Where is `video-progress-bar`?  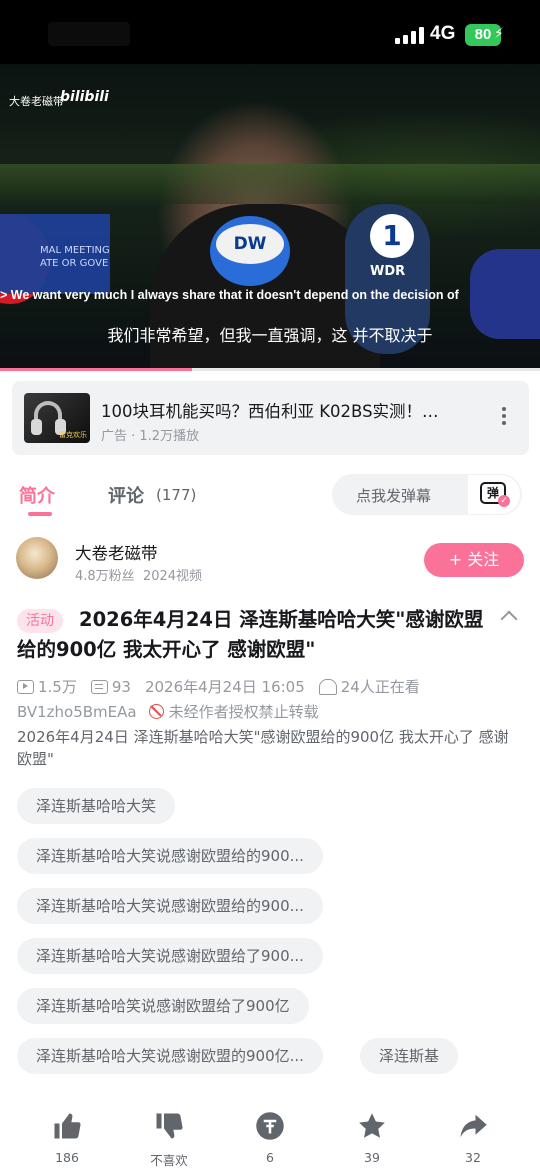 video-progress-bar is located at coordinates (270, 369).